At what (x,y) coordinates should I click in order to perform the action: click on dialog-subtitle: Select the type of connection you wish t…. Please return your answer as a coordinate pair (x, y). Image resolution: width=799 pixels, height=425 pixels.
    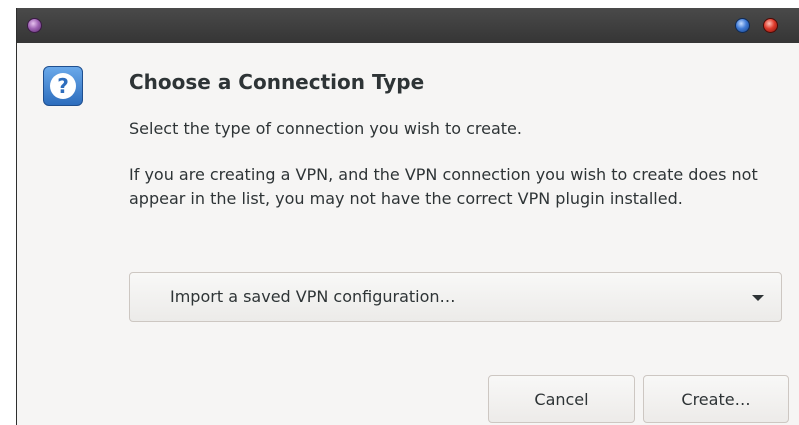
    Looking at the image, I should click on (325, 128).